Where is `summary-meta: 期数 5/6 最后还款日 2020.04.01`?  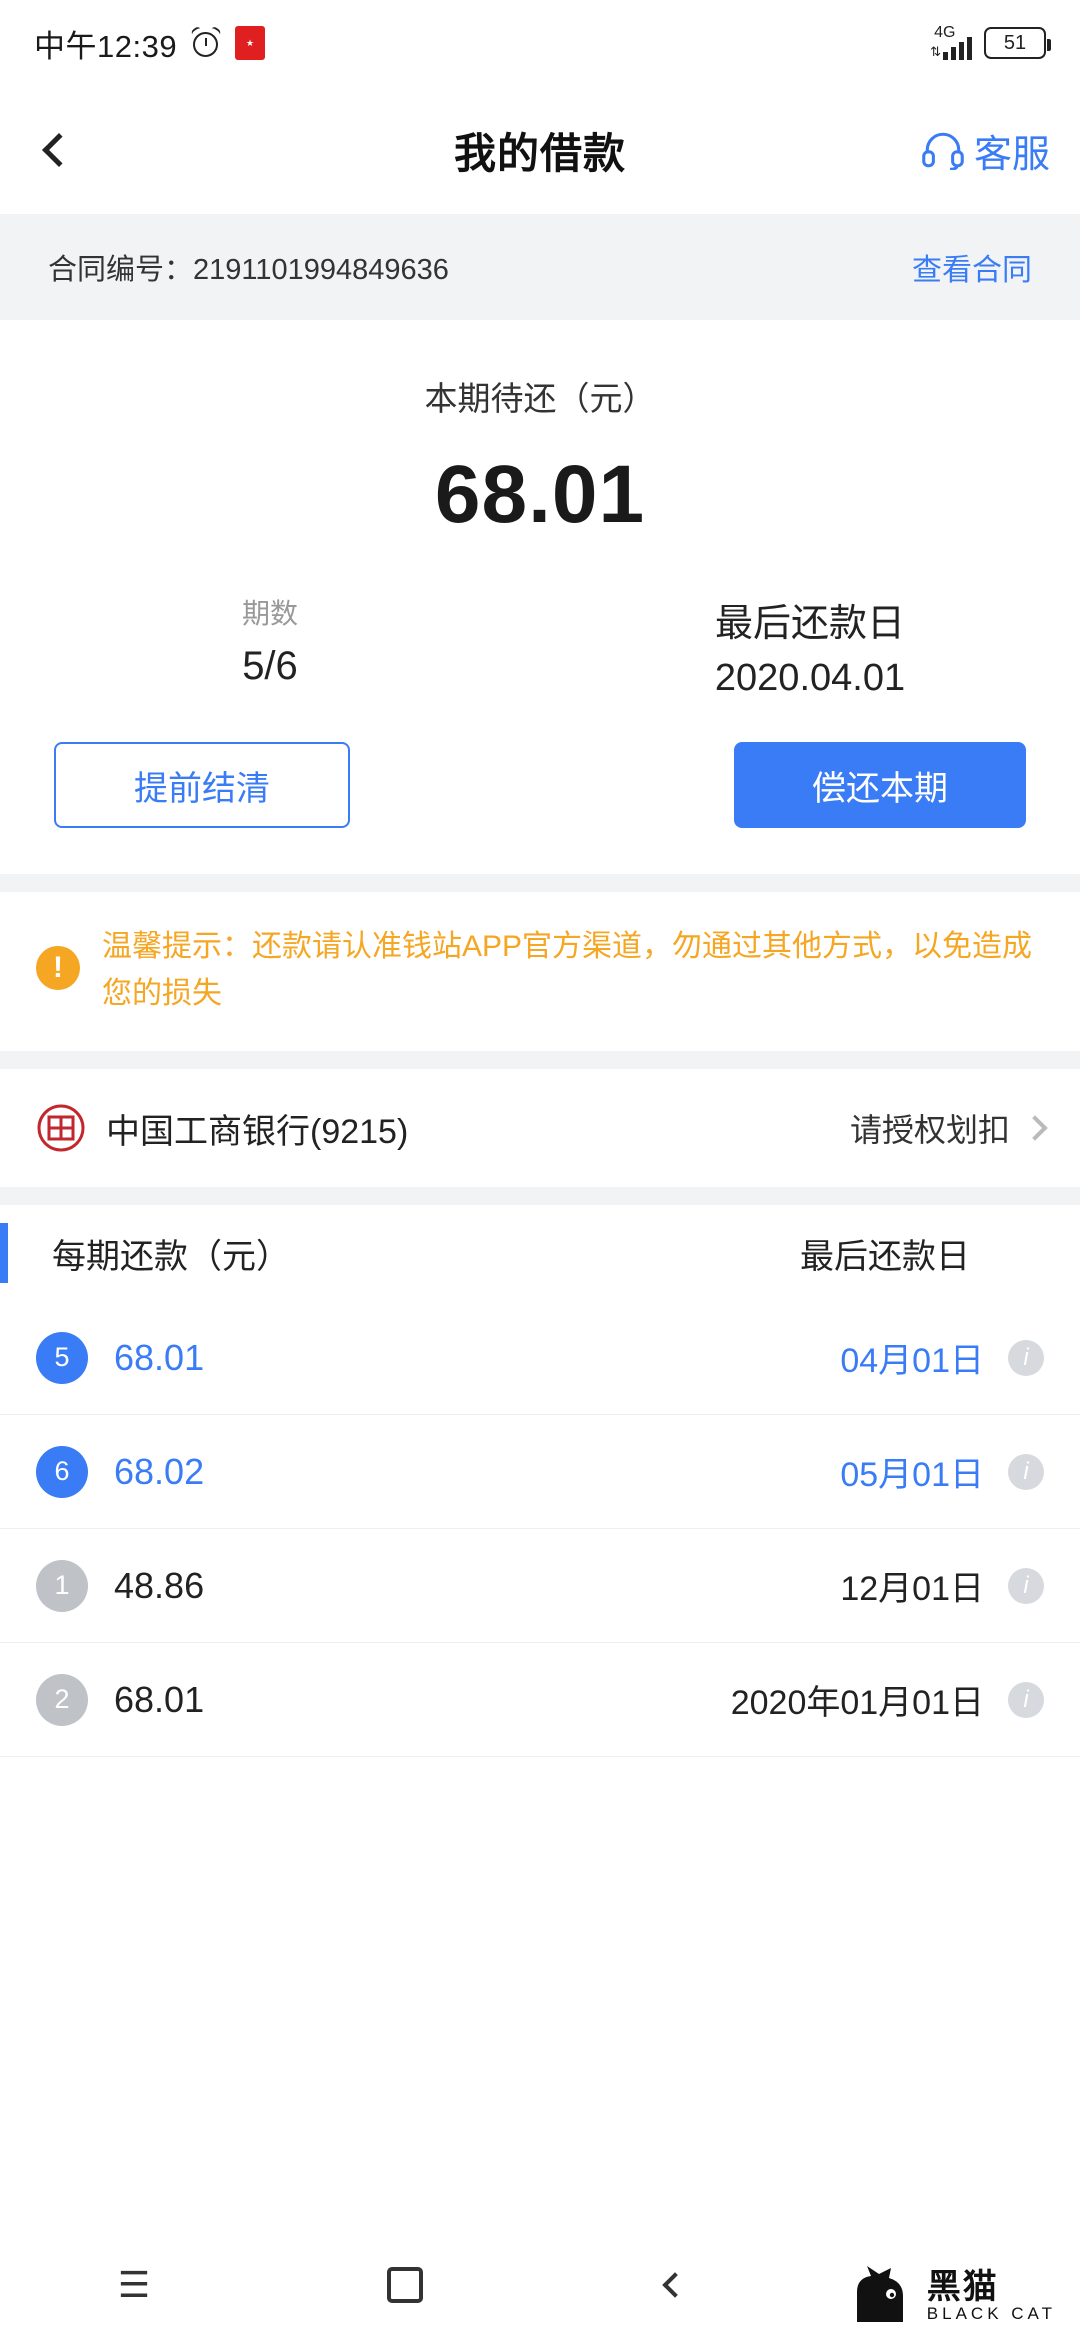 summary-meta: 期数 5/6 最后还款日 2020.04.01 is located at coordinates (540, 646).